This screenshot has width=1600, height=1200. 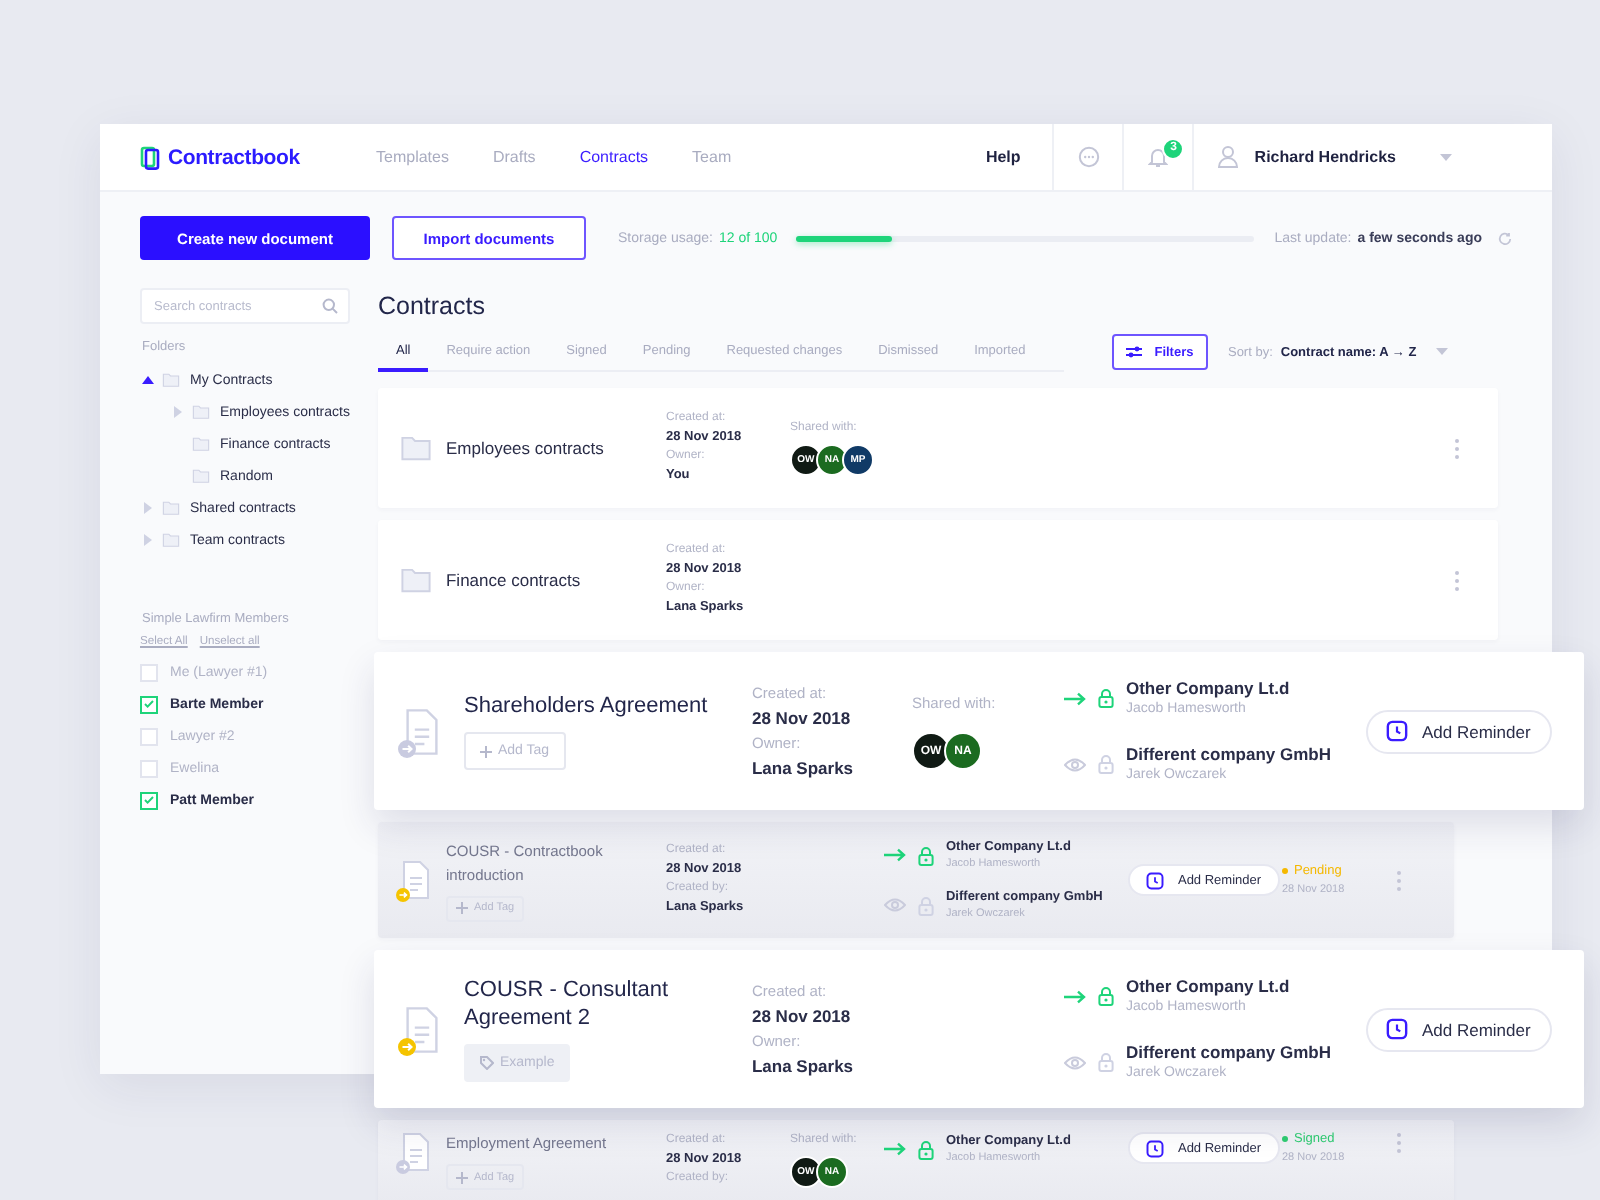 What do you see at coordinates (548, 580) in the screenshot?
I see `folder-name: Finance contracts` at bounding box center [548, 580].